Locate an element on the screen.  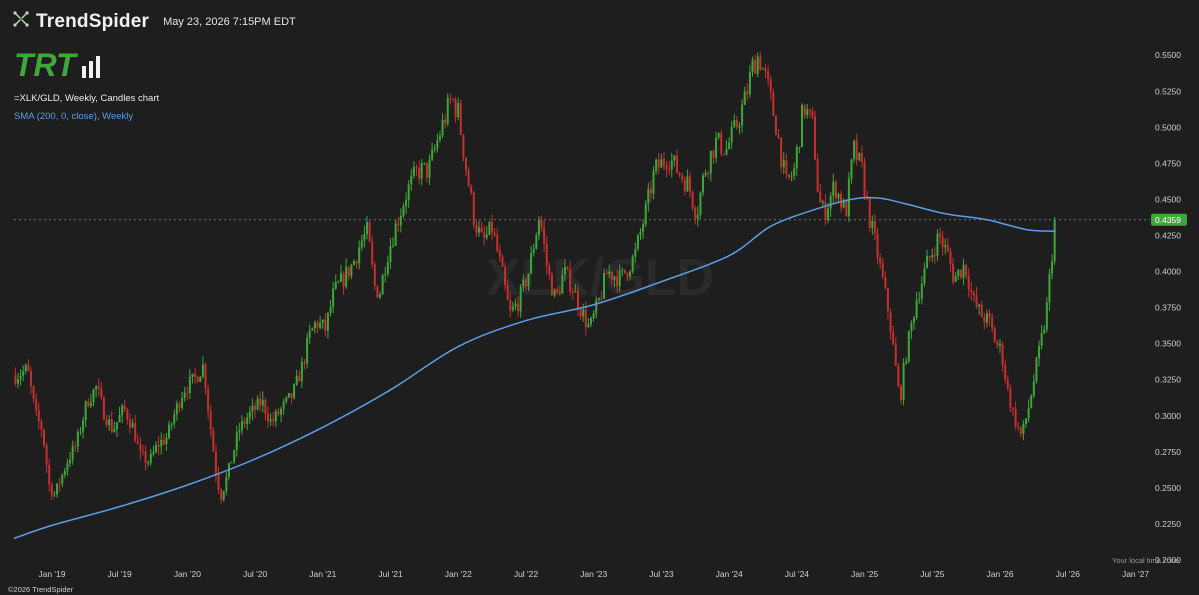
local-time-zone-label: Your local time zone is located at coordinates (1145, 560).